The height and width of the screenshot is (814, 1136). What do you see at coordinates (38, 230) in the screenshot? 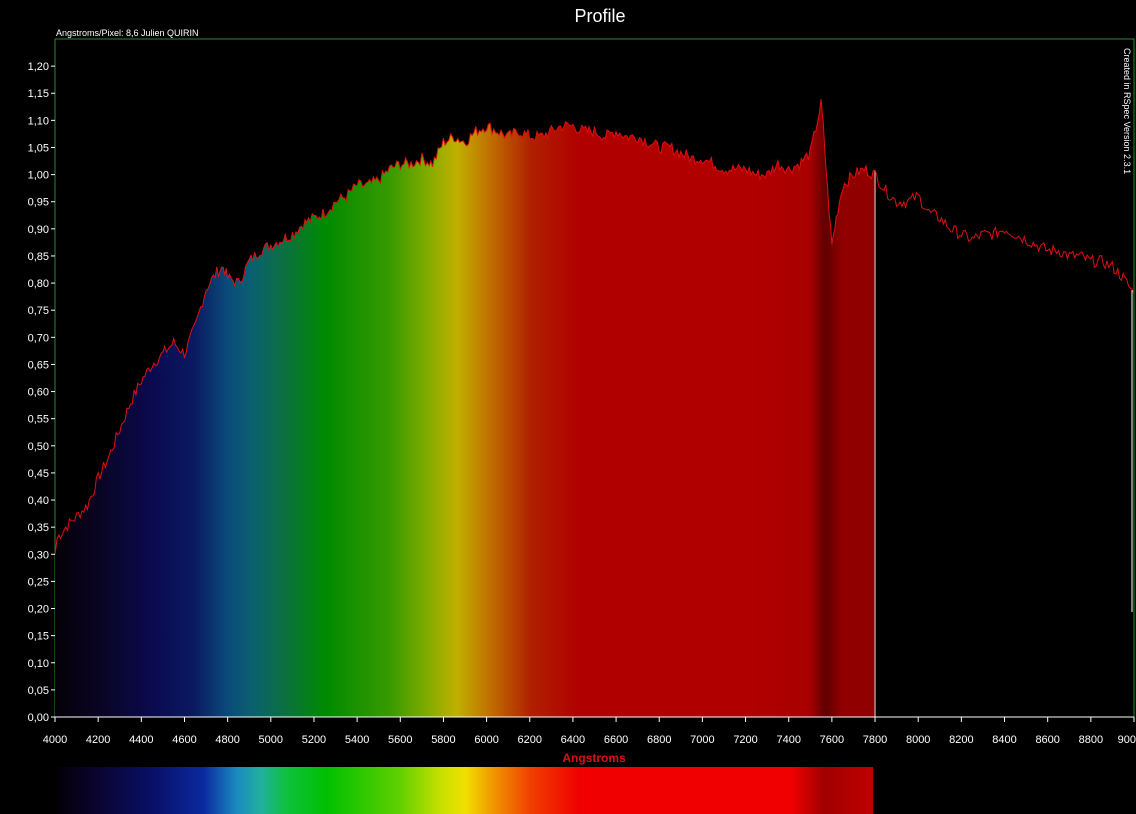
I see `y-tick-label: 0,90` at bounding box center [38, 230].